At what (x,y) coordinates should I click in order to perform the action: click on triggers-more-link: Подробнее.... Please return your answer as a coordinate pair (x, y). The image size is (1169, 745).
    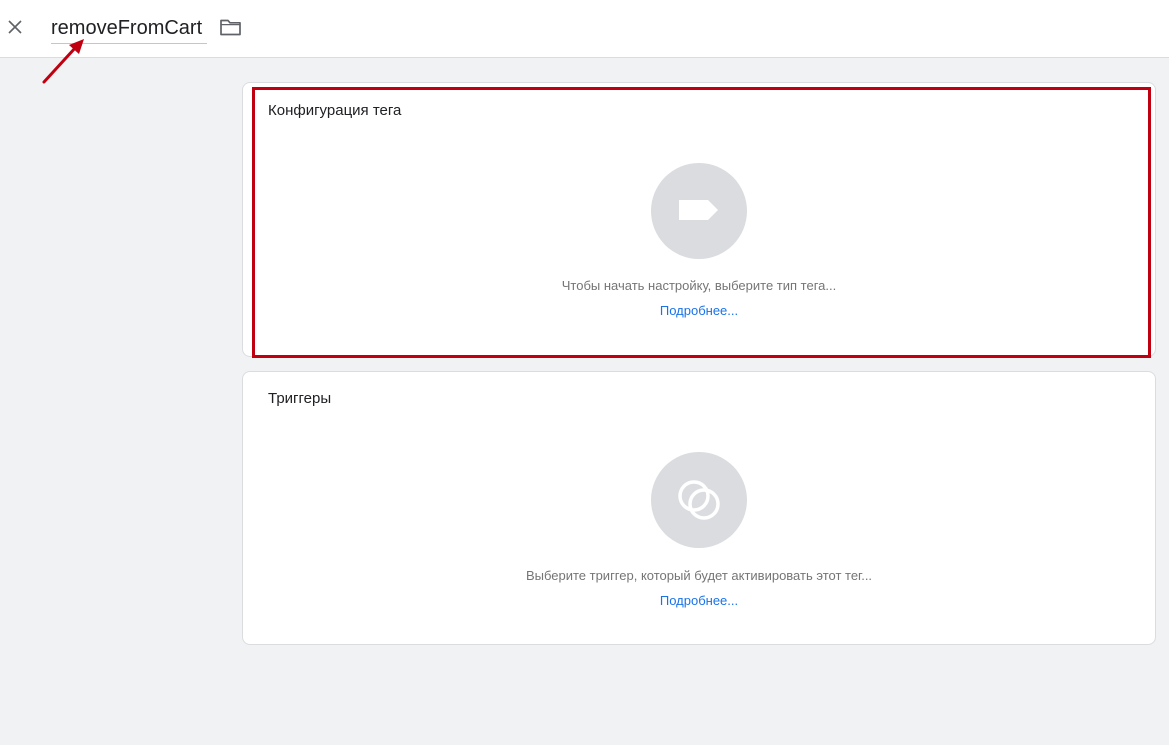
    Looking at the image, I should click on (699, 600).